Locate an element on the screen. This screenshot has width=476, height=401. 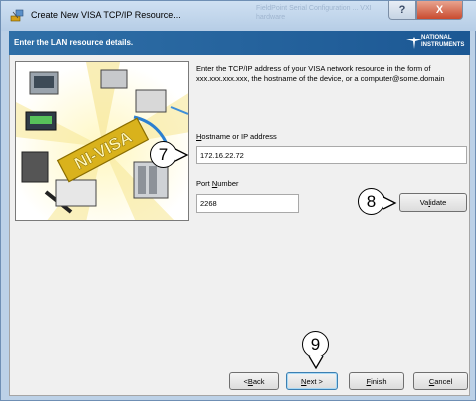
help-button: ? is located at coordinates (402, 10).